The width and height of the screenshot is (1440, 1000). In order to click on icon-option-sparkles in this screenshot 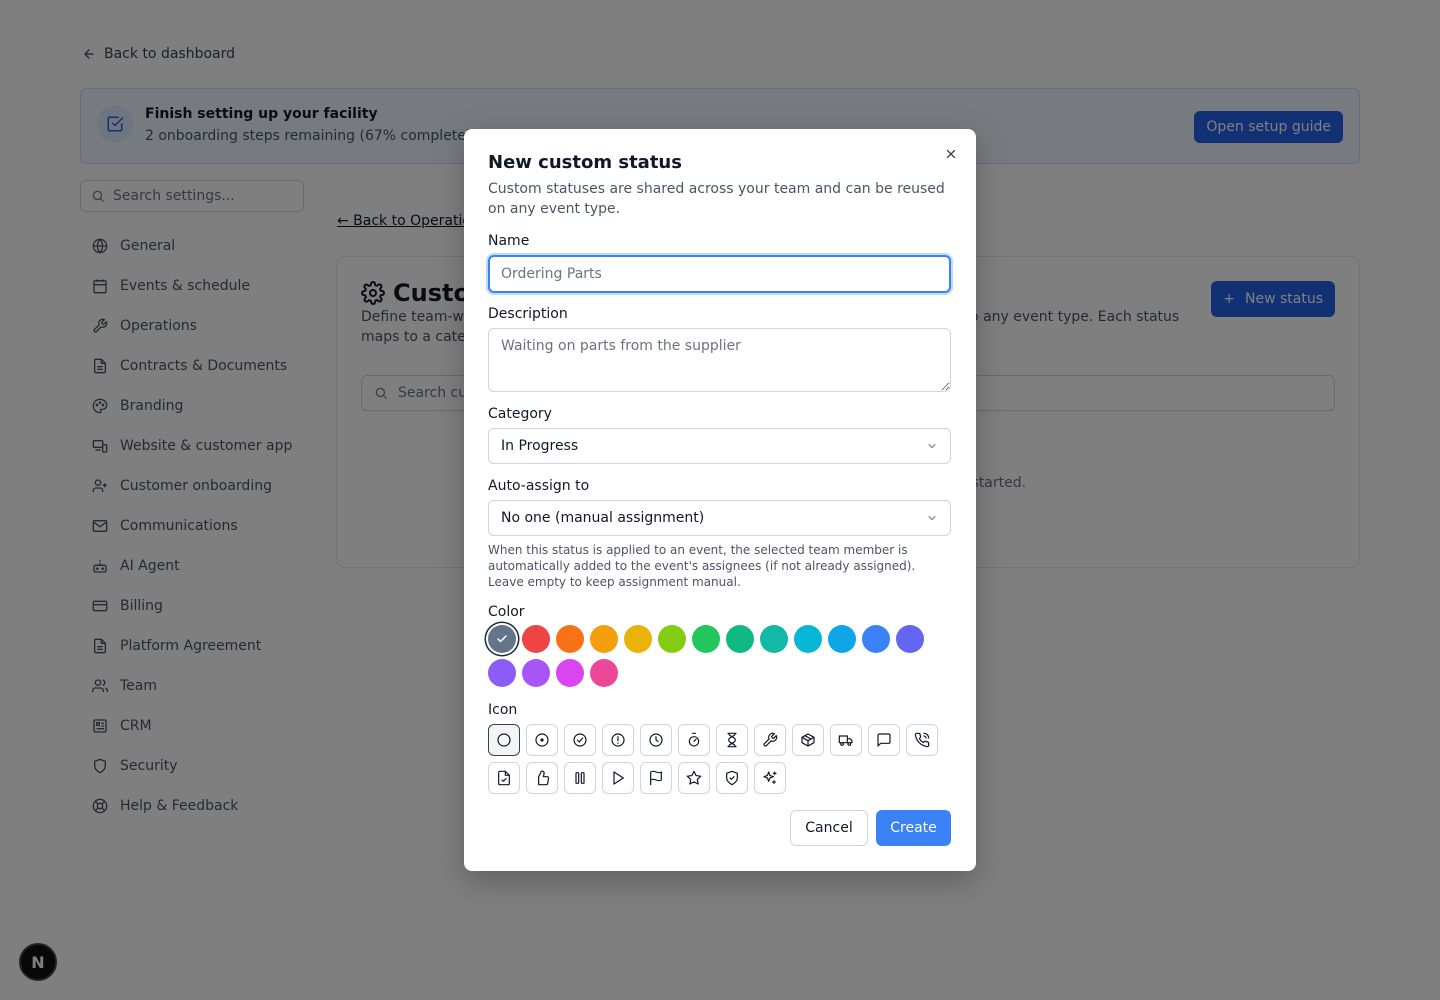, I will do `click(770, 778)`.